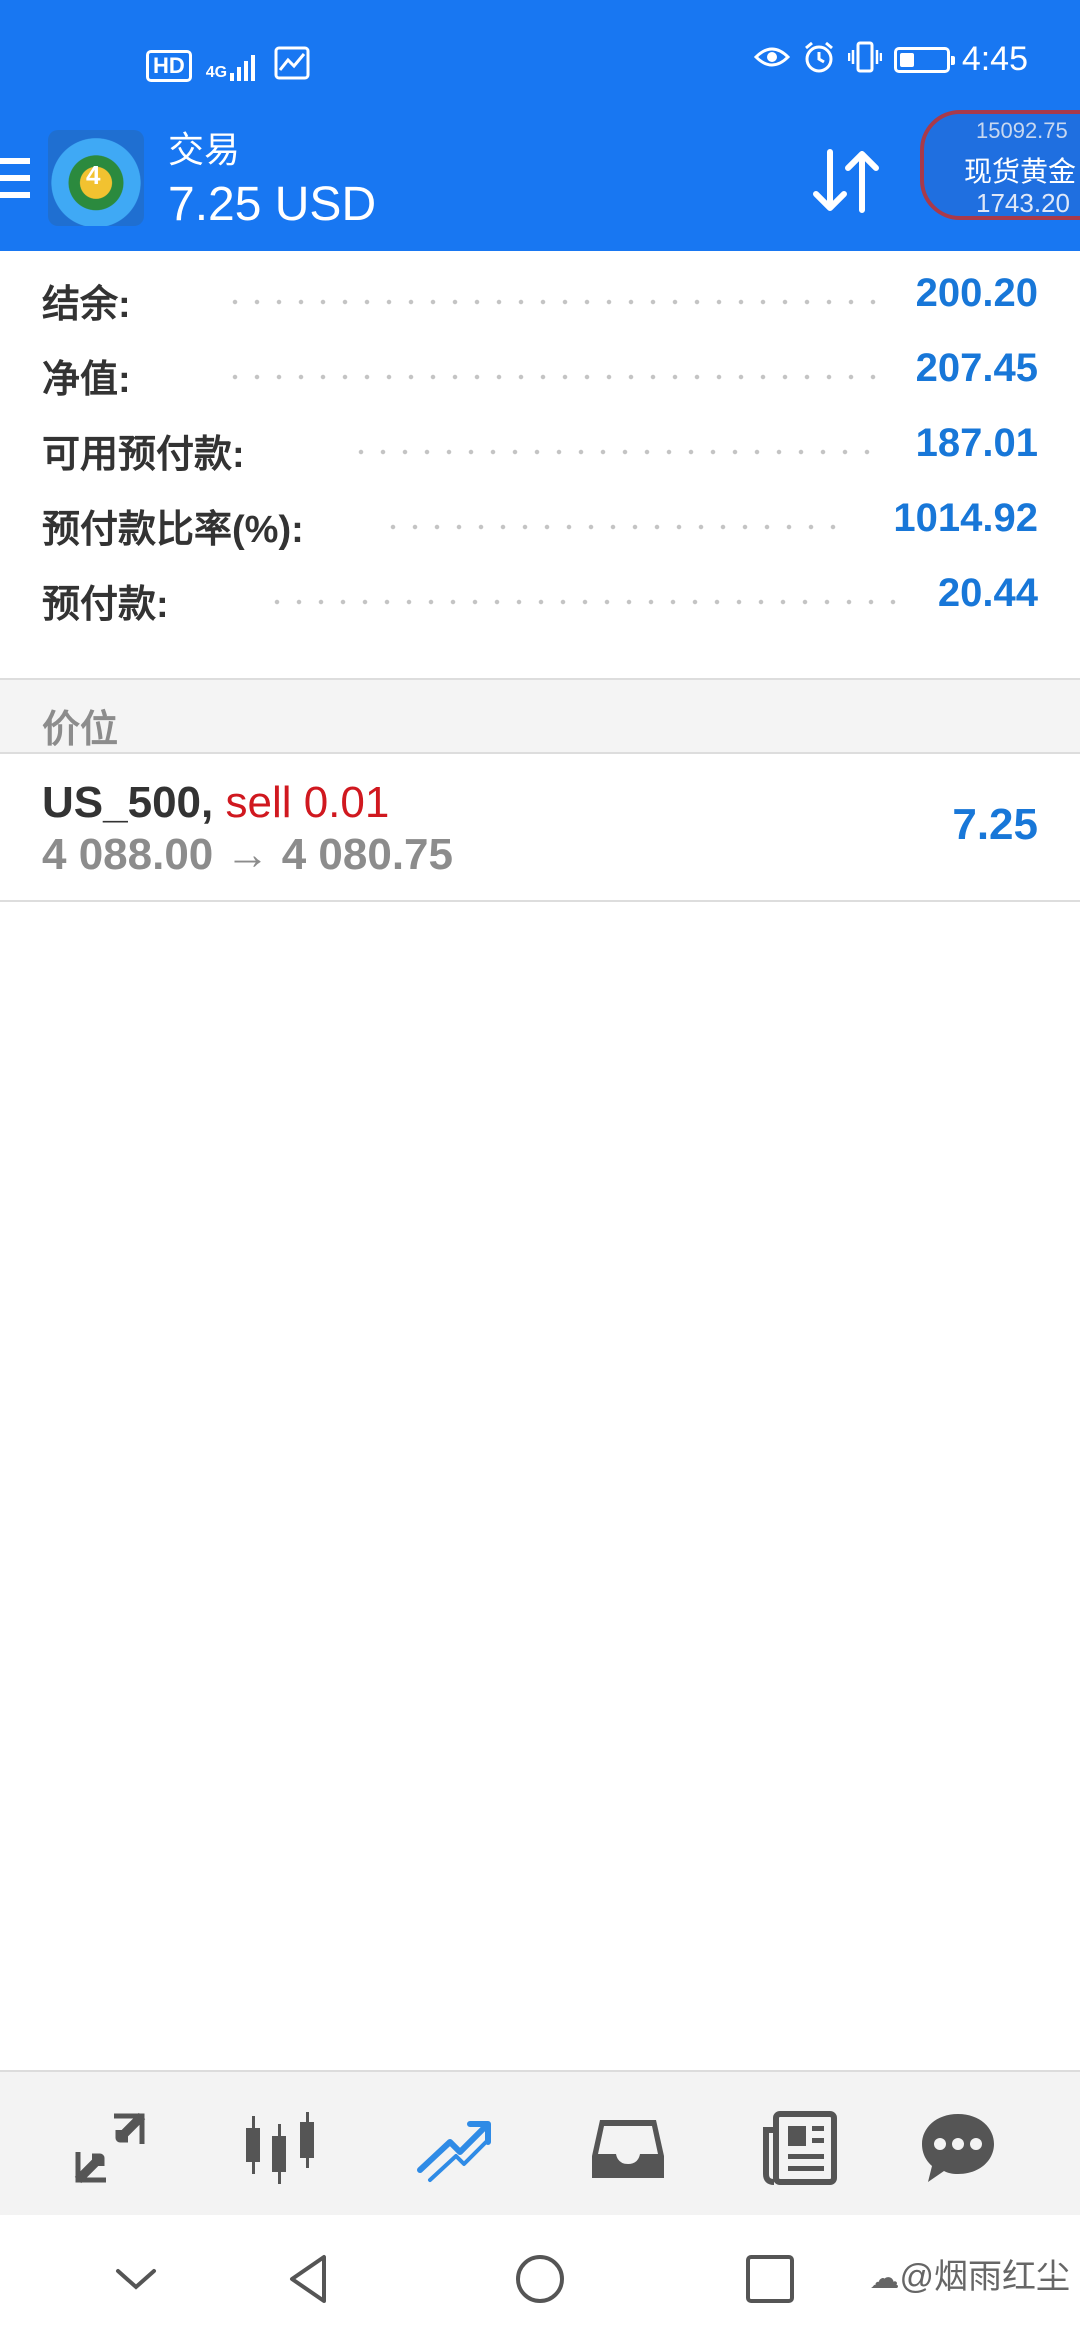  I want to click on app-notification-icon, so click(292, 65).